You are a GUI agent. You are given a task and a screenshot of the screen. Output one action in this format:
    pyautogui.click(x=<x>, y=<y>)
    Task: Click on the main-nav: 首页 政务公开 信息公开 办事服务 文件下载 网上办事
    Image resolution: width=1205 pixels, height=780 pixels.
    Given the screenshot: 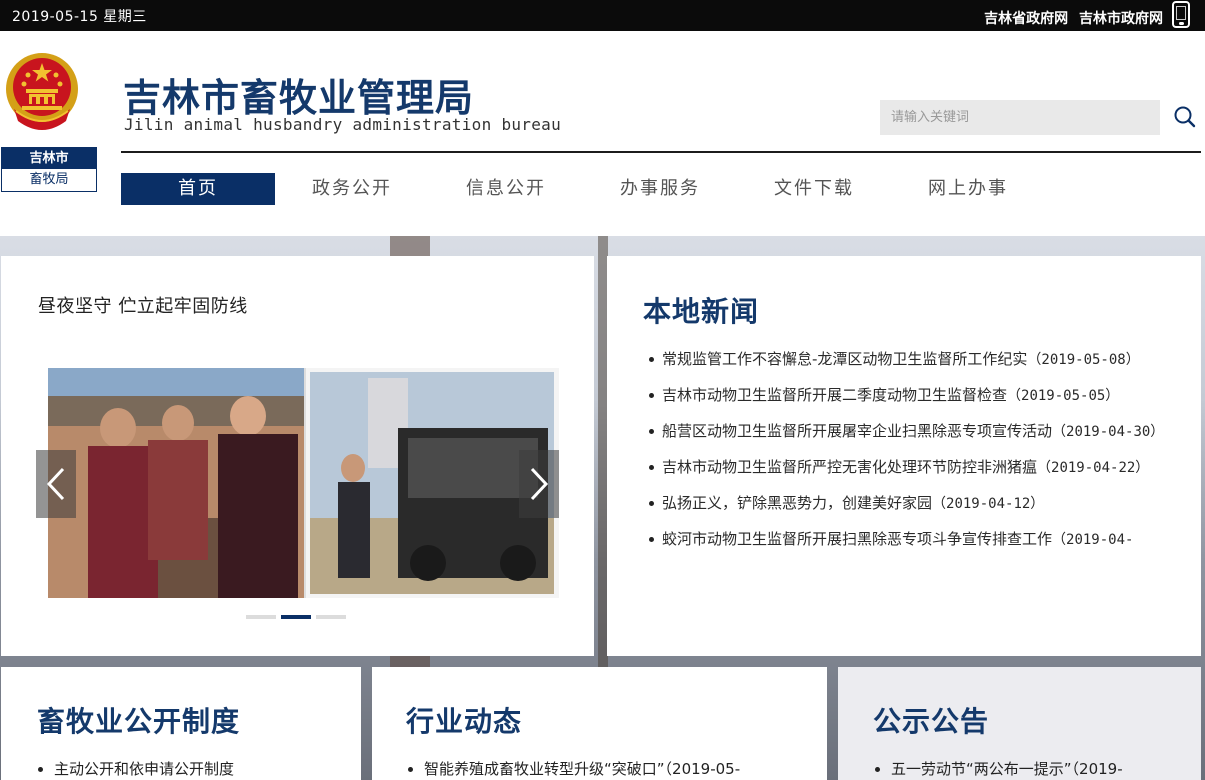 What is the action you would take?
    pyautogui.click(x=583, y=189)
    